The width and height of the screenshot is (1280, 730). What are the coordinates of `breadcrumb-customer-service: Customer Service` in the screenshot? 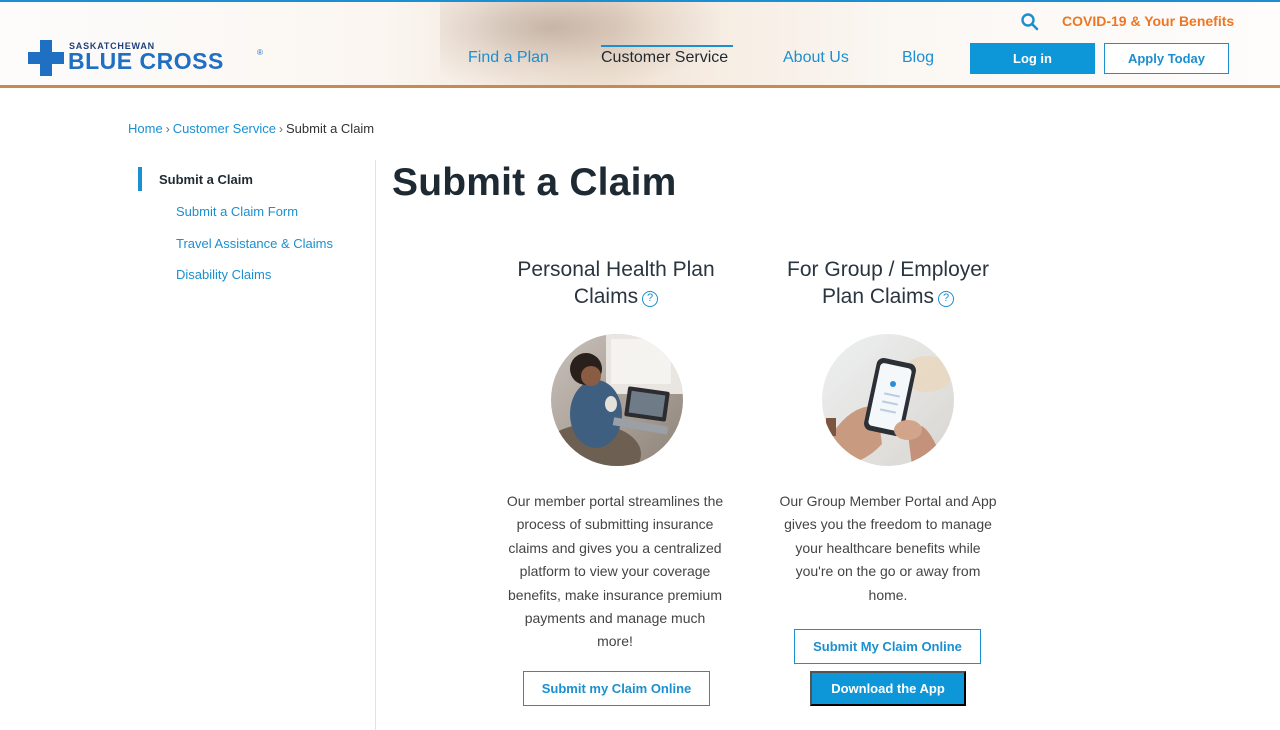 It's located at (224, 128).